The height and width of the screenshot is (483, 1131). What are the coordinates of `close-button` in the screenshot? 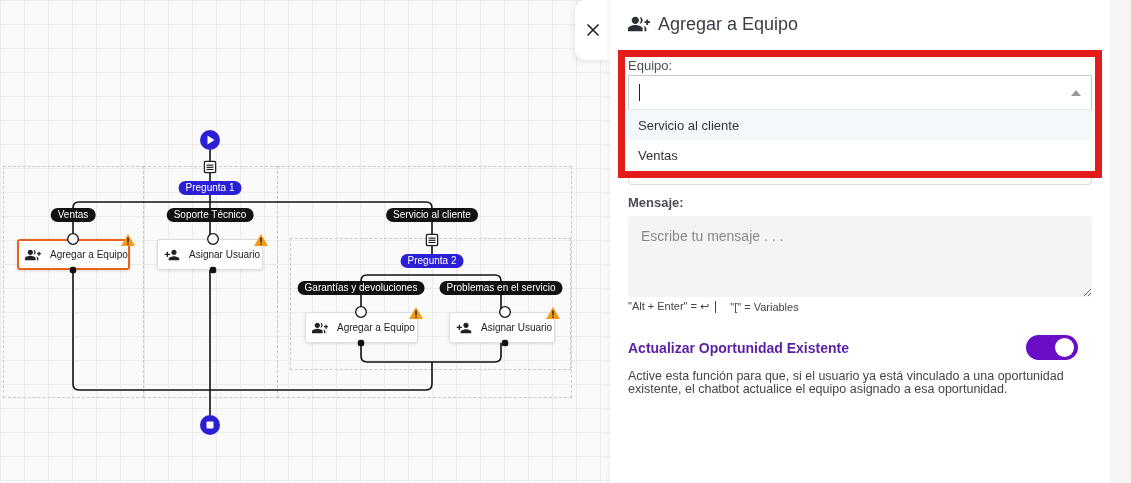 It's located at (592, 30).